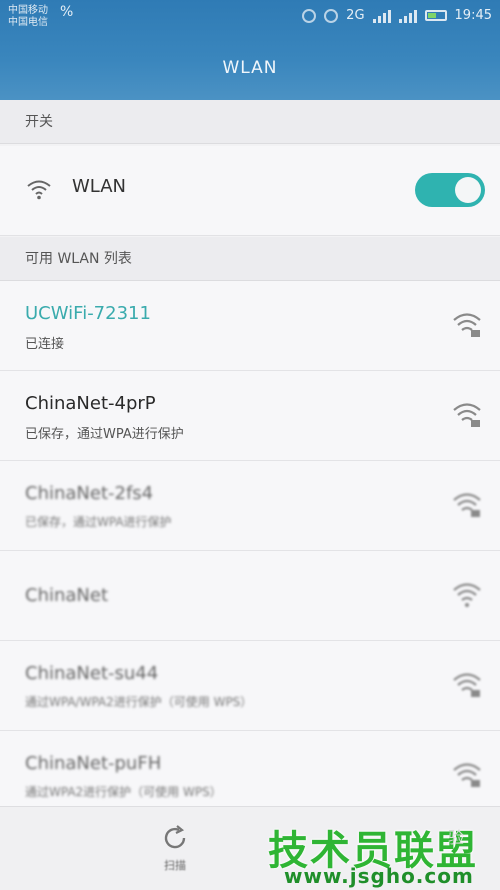 The width and height of the screenshot is (500, 890). What do you see at coordinates (355, 15) in the screenshot?
I see `network-type-label: 2G` at bounding box center [355, 15].